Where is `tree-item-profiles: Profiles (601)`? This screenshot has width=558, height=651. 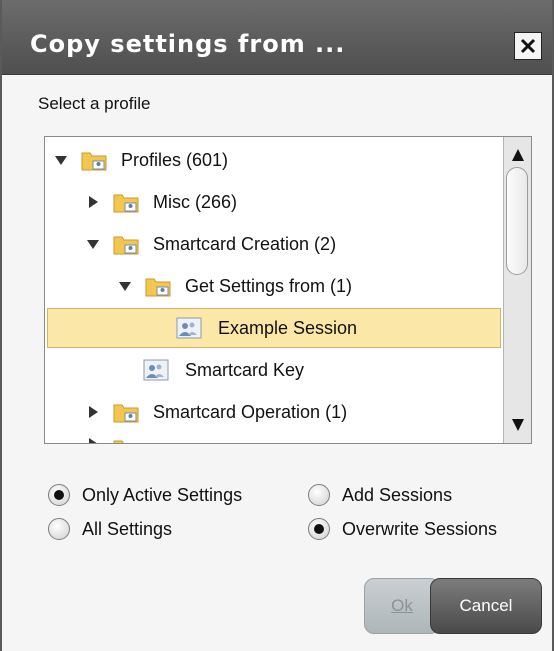
tree-item-profiles: Profiles (601) is located at coordinates (274, 160).